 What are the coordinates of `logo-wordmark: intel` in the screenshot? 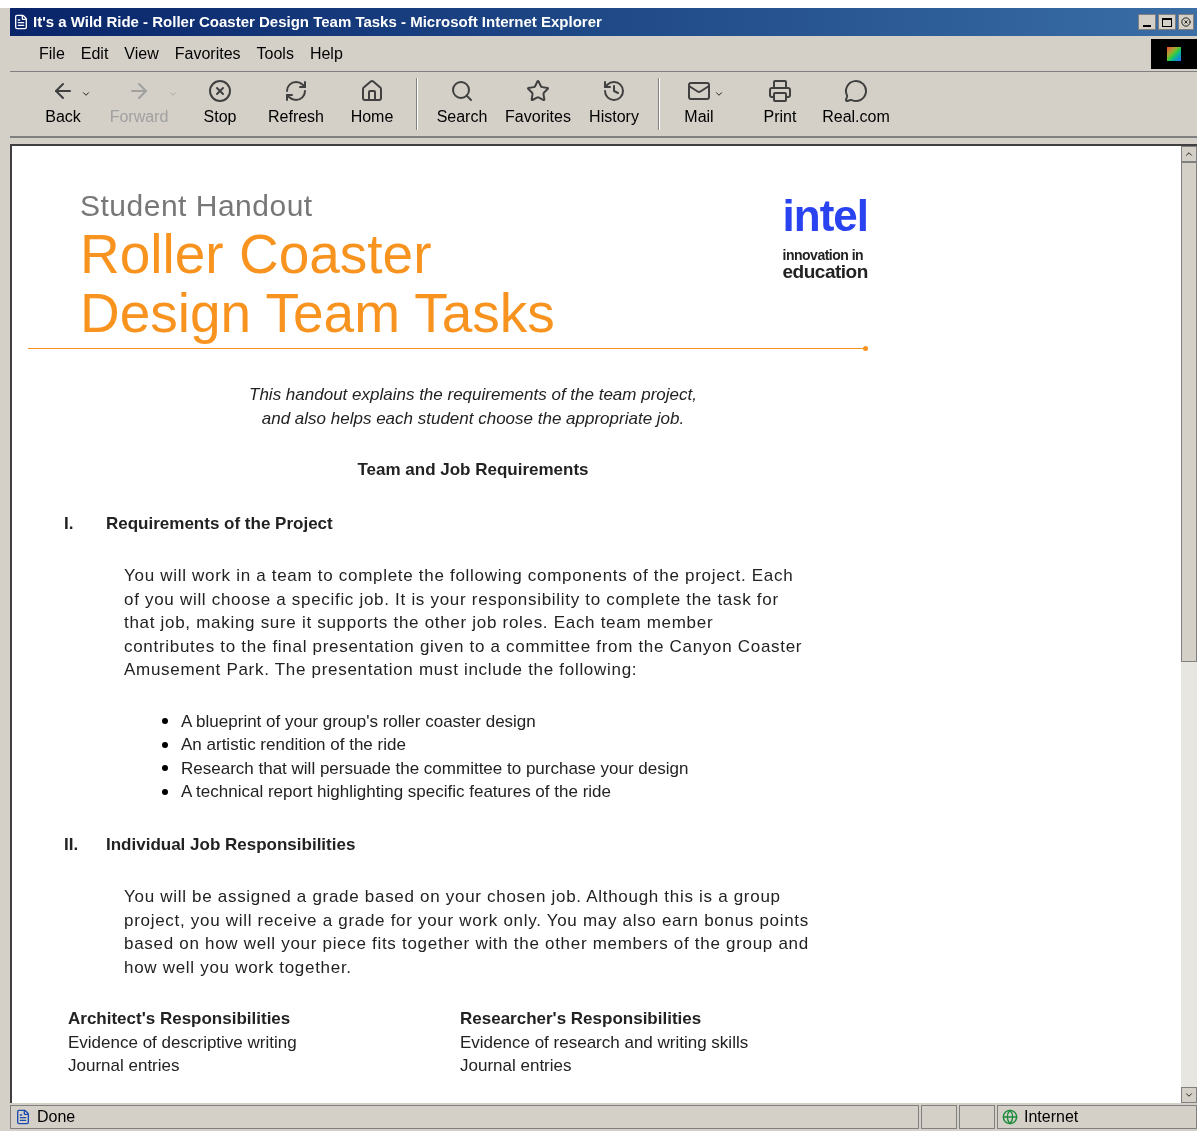 It's located at (825, 216).